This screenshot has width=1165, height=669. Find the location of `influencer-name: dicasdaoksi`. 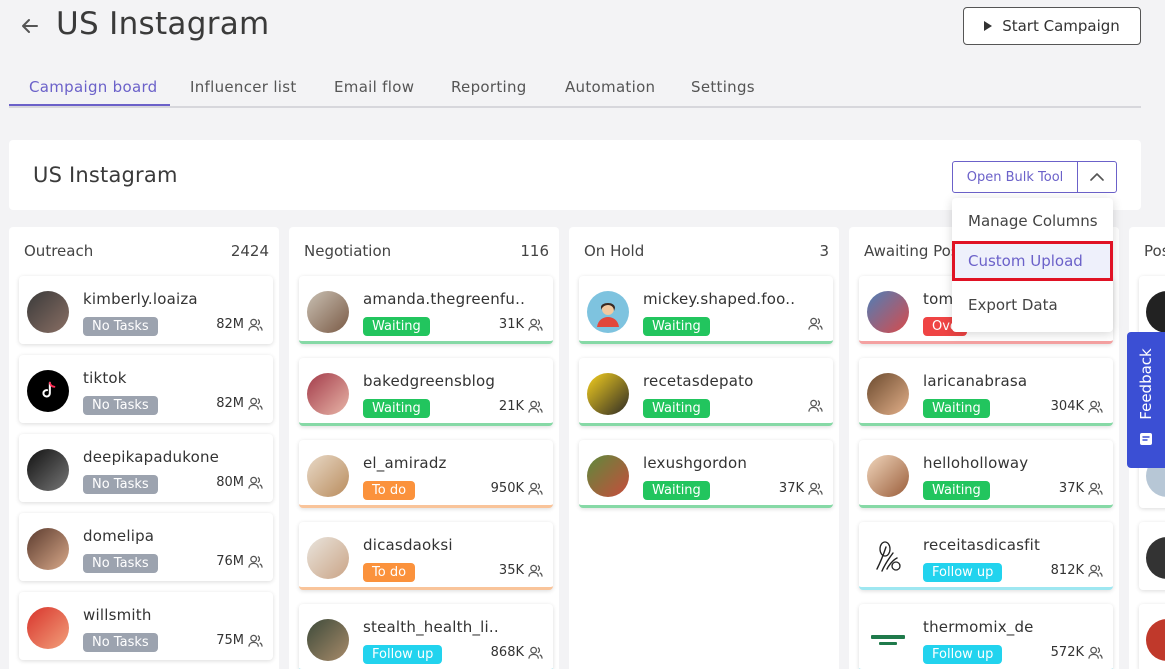

influencer-name: dicasdaoksi is located at coordinates (408, 545).